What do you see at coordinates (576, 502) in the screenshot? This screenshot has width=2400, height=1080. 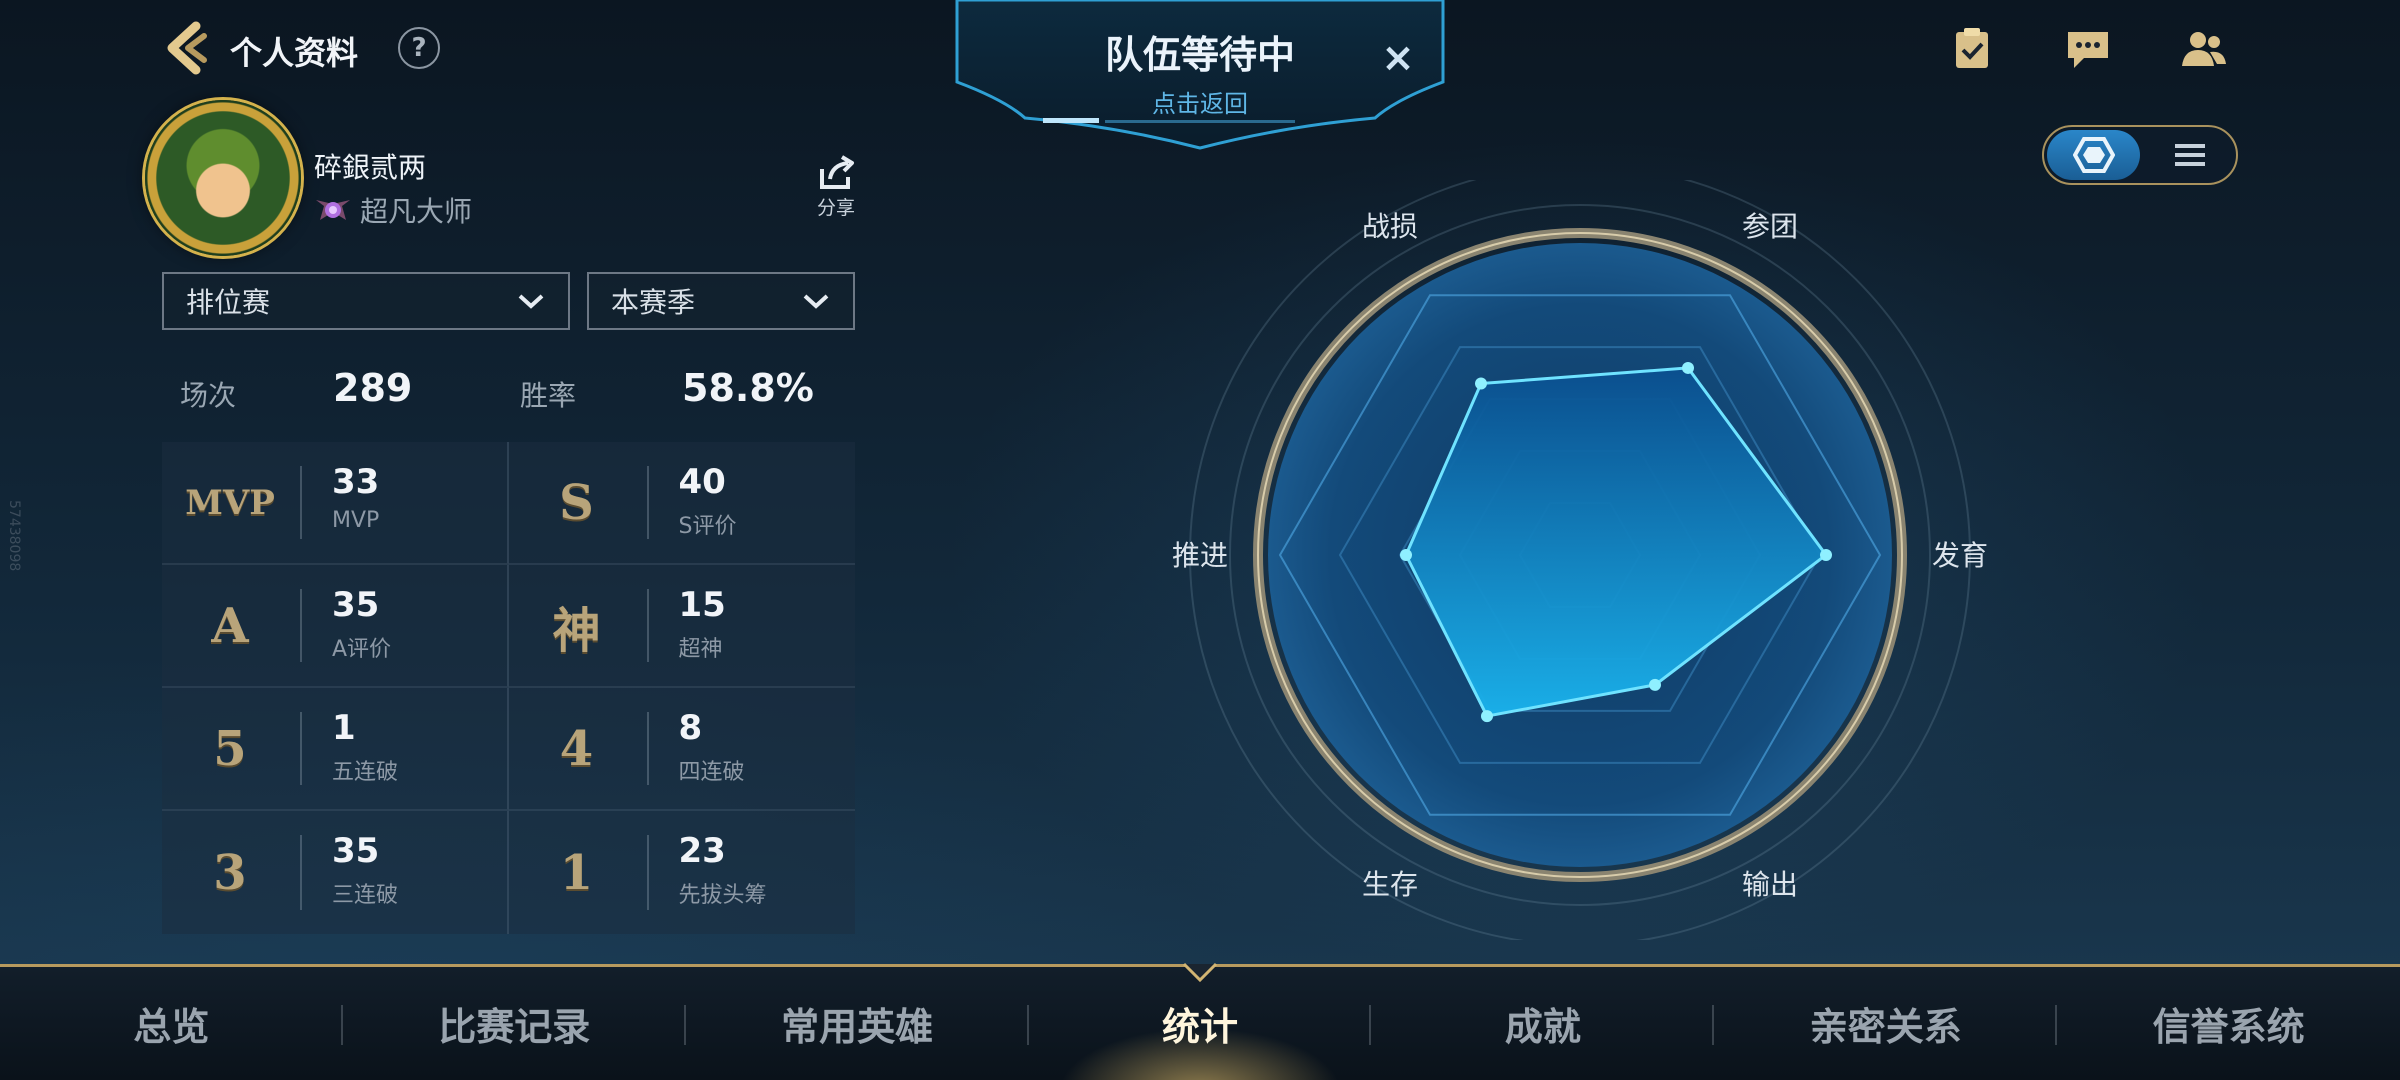 I see `s-rating-badge-icon: S` at bounding box center [576, 502].